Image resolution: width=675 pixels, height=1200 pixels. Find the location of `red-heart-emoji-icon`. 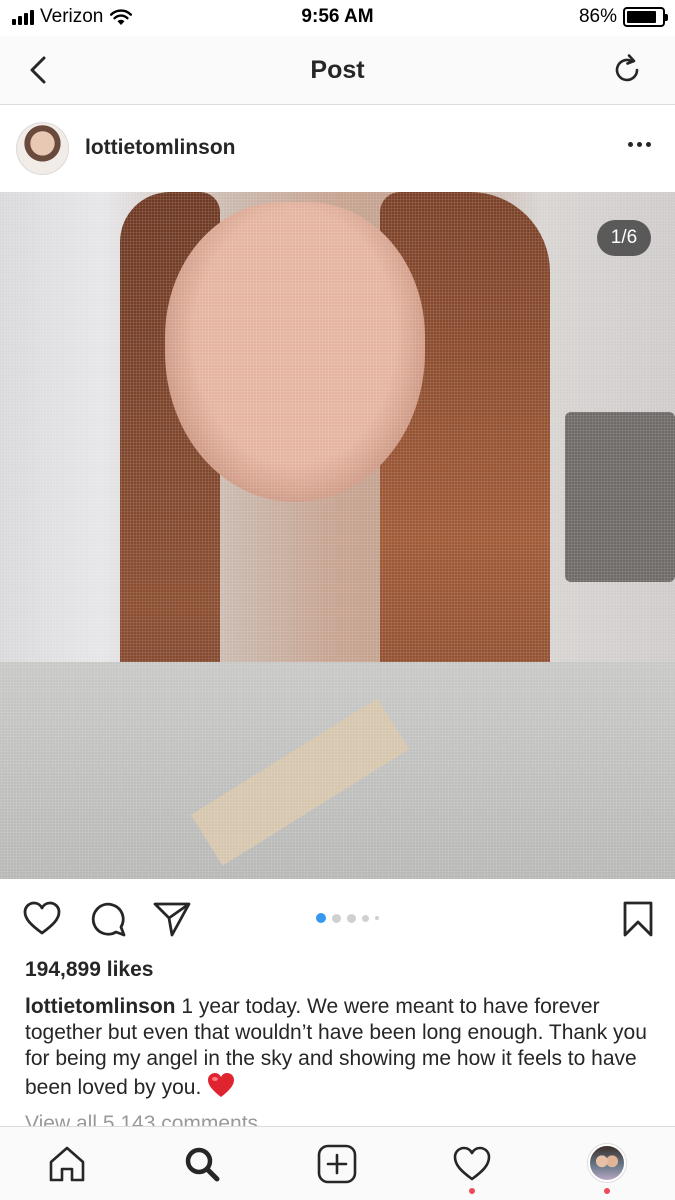

red-heart-emoji-icon is located at coordinates (221, 1085).